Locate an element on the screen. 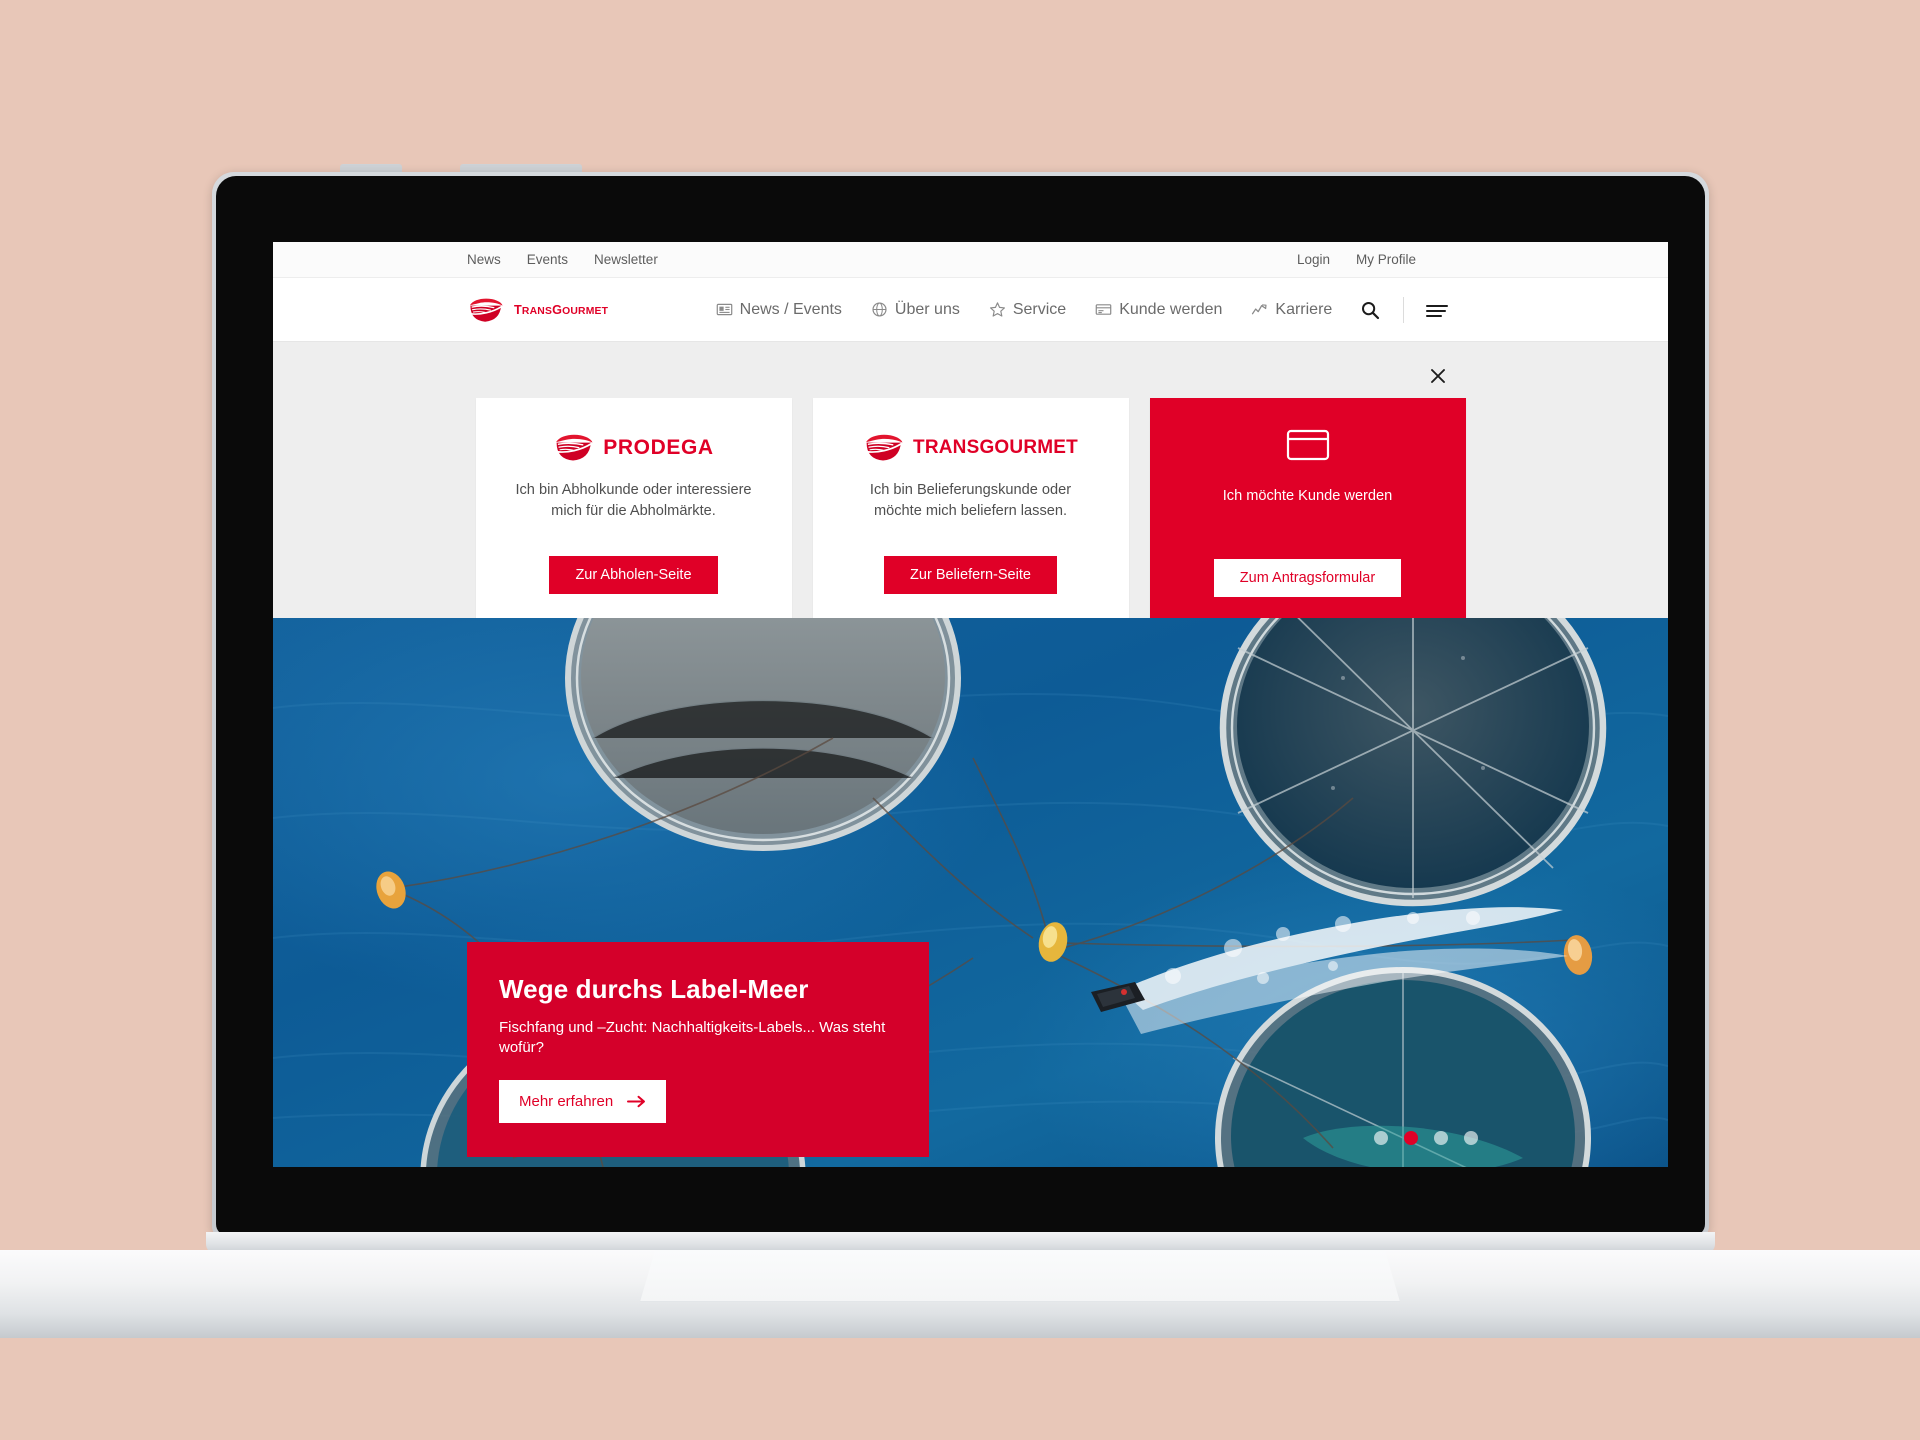 The height and width of the screenshot is (1440, 1920). nav-item-karriere: Karriere is located at coordinates (1291, 310).